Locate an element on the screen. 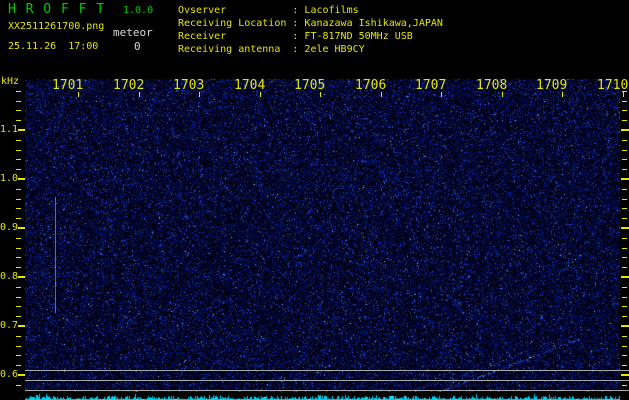  freq-label: 1.0 is located at coordinates (9, 178).